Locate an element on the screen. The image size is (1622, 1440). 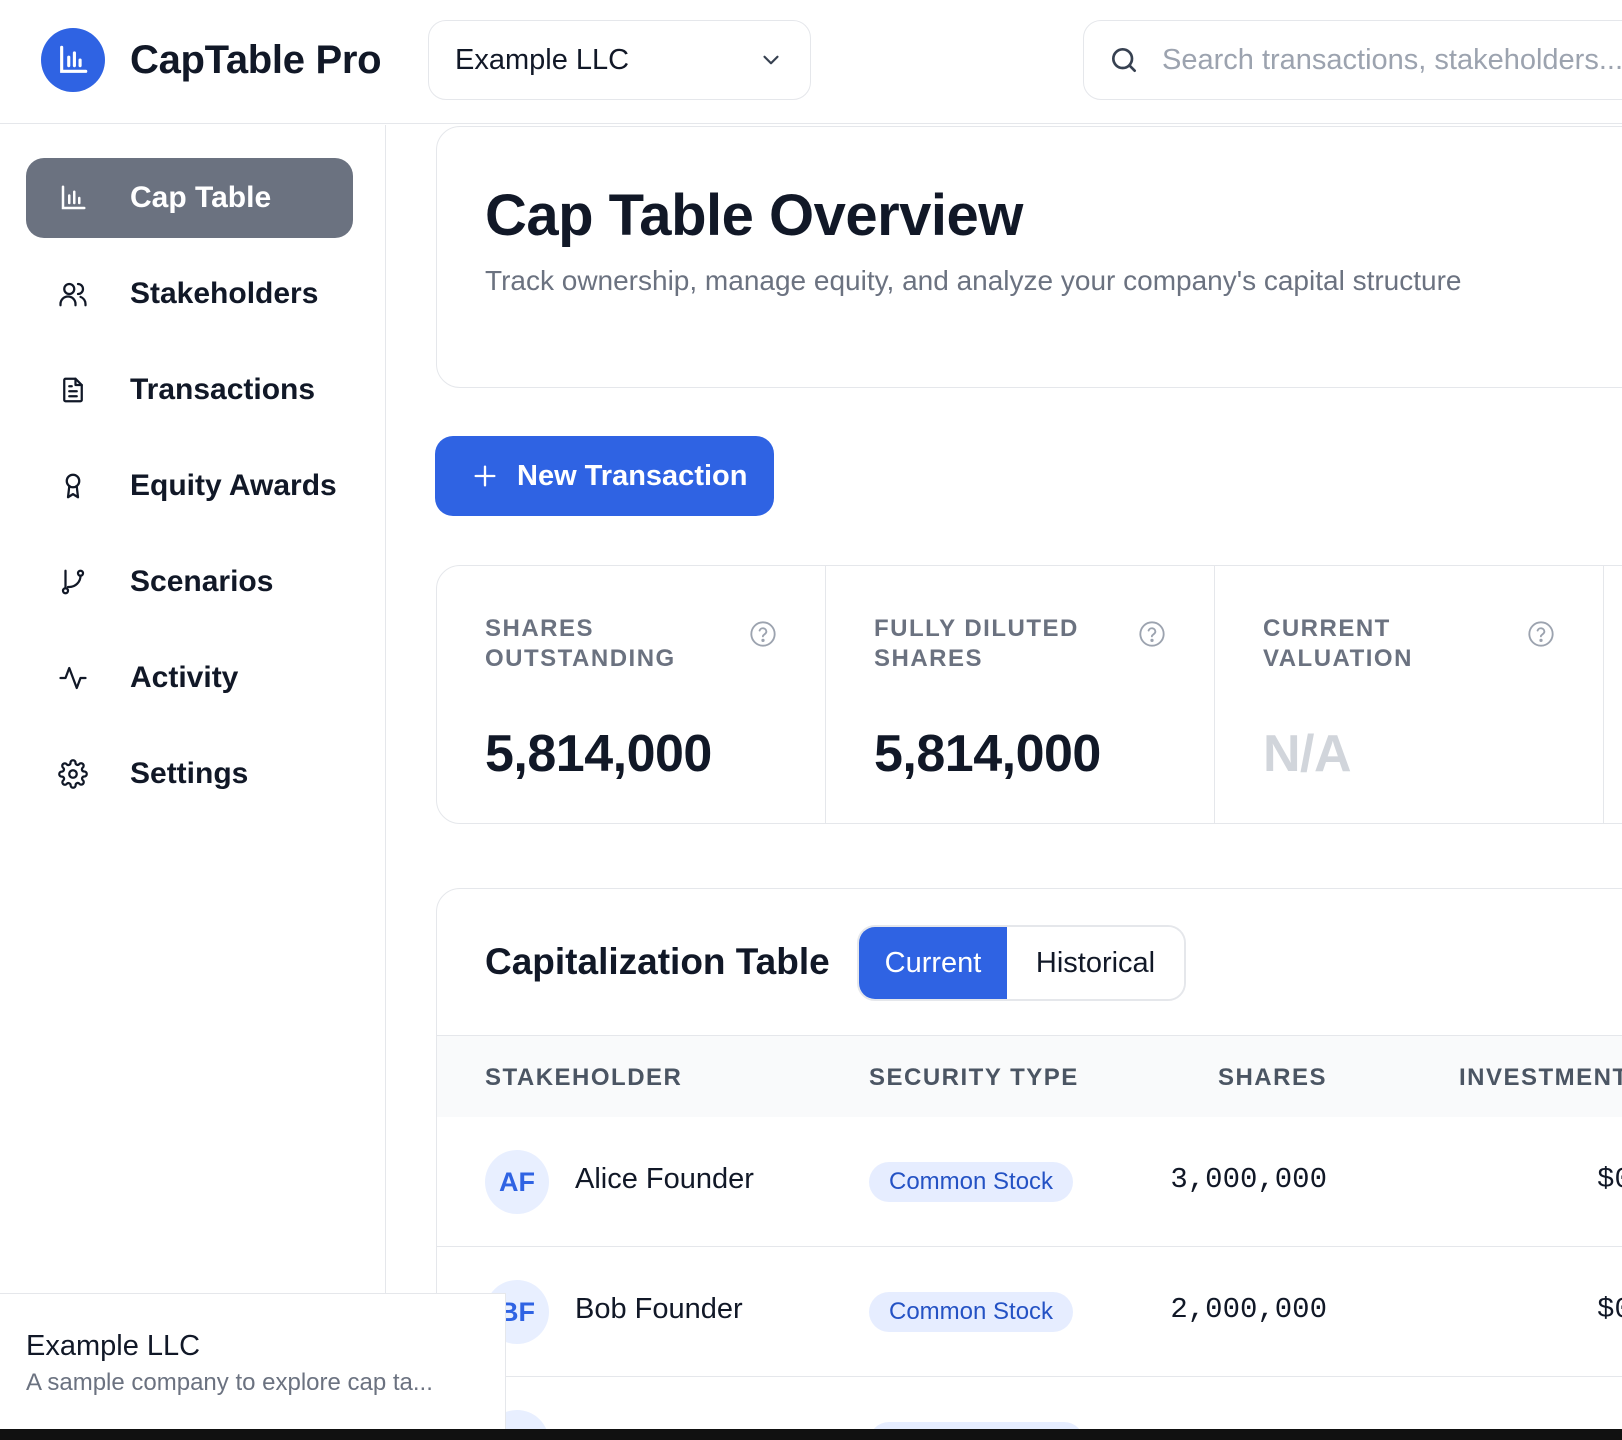
sidebar-item-cap-table: Cap Table is located at coordinates (189, 198).